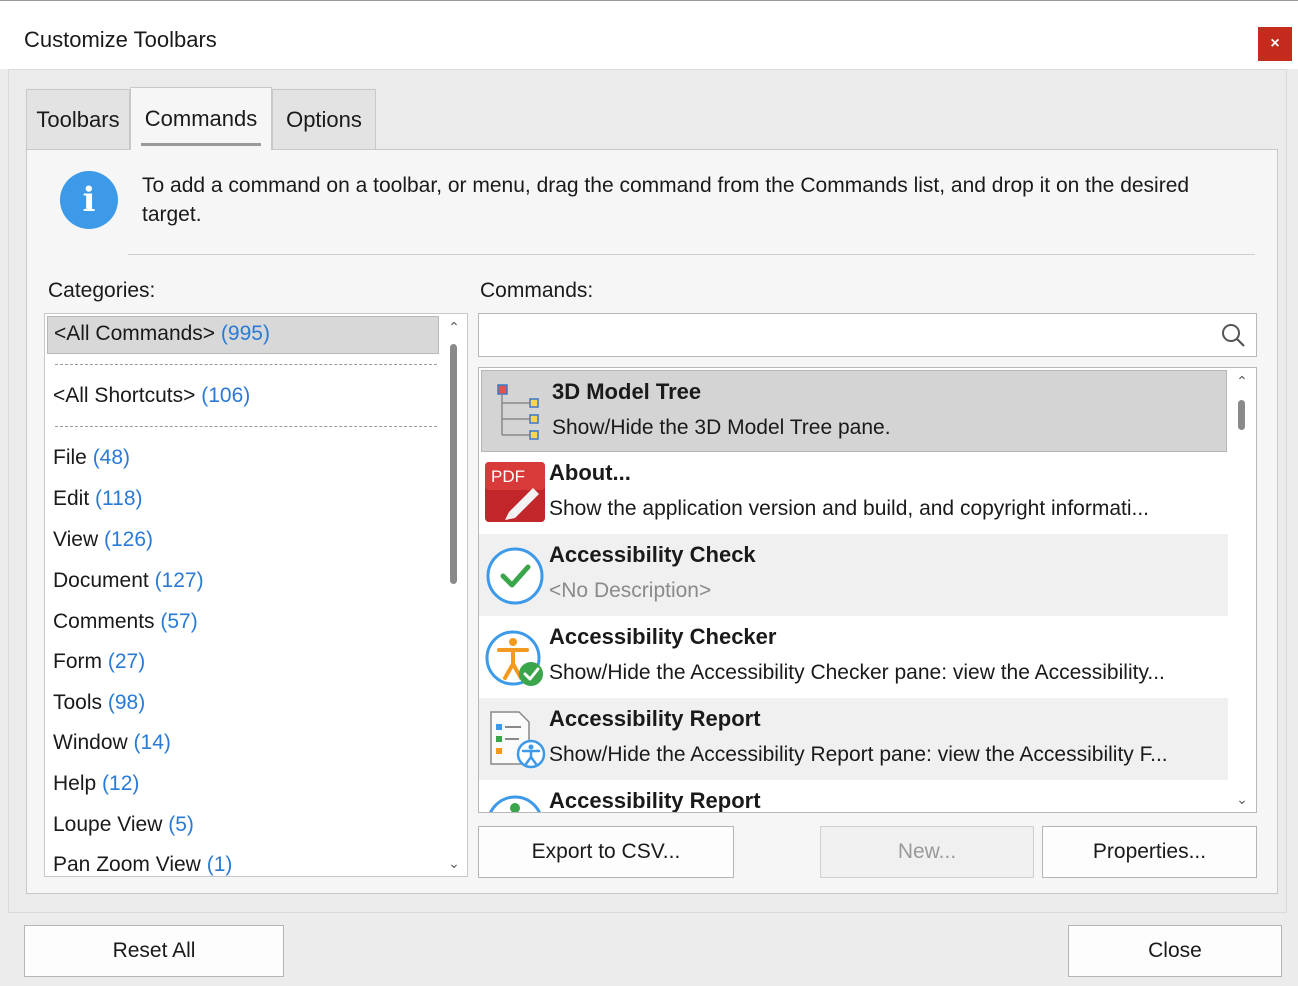 This screenshot has width=1298, height=986. I want to click on category-file: File (48), so click(91, 458).